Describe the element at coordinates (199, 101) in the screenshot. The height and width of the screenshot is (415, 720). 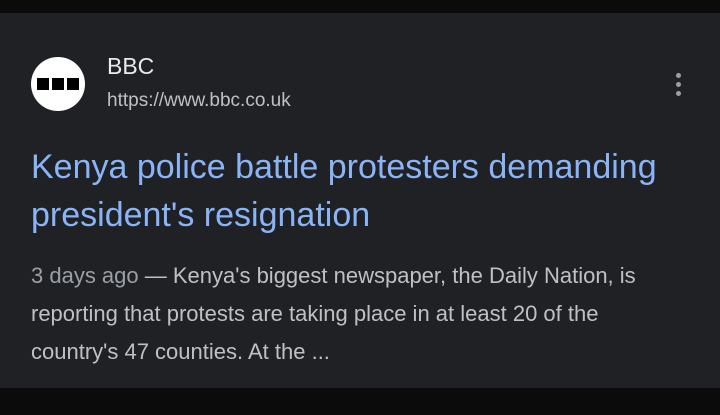
I see `source-url: https://www.bbc.co.uk` at that location.